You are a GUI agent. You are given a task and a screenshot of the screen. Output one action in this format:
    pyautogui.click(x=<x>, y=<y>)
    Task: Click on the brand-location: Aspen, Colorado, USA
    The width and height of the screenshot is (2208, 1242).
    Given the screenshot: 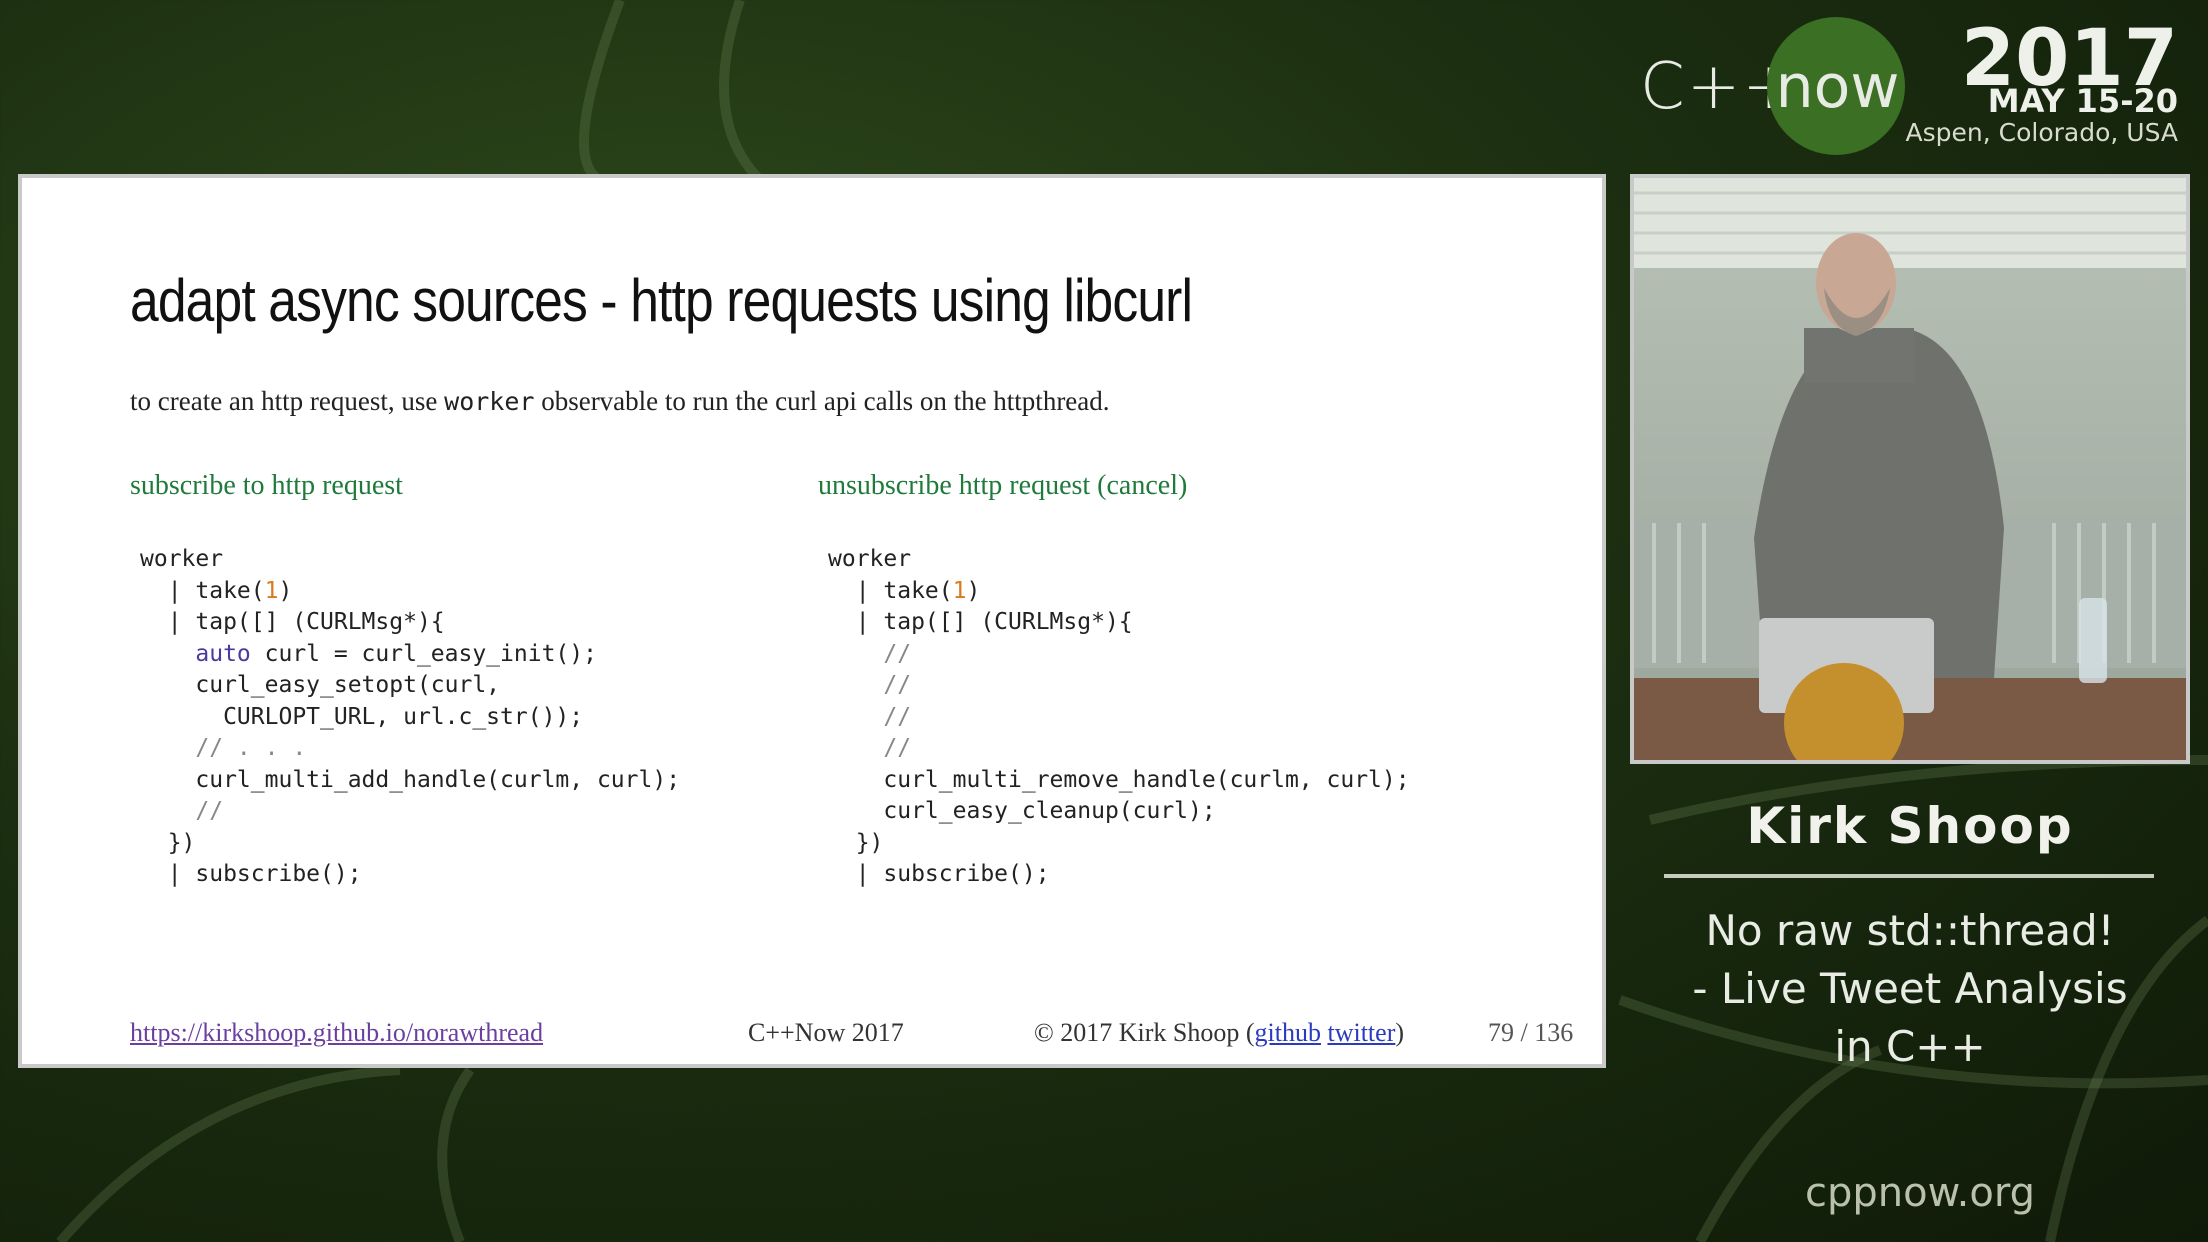 What is the action you would take?
    pyautogui.click(x=2042, y=132)
    